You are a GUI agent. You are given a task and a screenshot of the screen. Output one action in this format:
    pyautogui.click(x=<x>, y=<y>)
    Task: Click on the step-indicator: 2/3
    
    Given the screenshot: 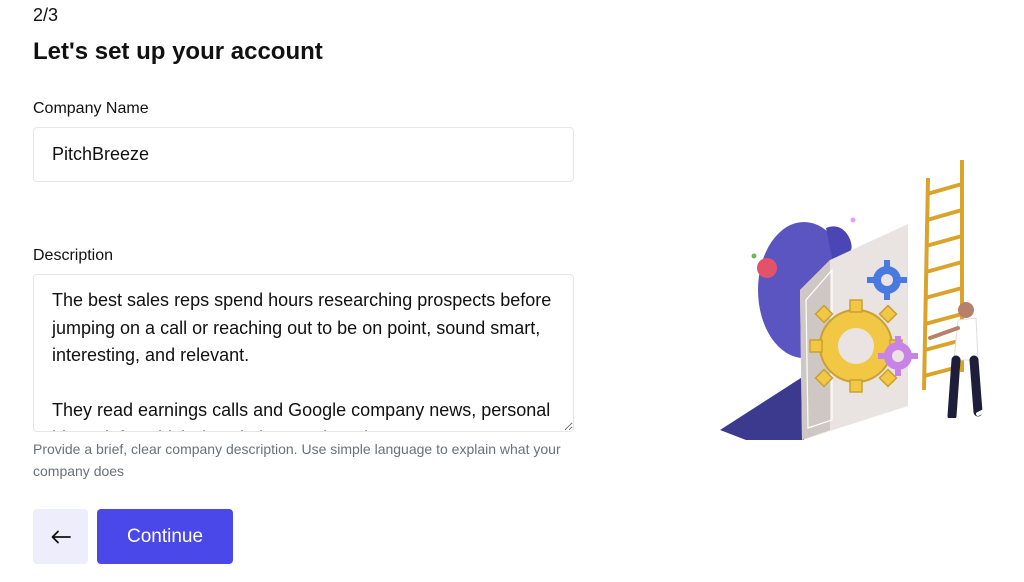 What is the action you would take?
    pyautogui.click(x=46, y=15)
    